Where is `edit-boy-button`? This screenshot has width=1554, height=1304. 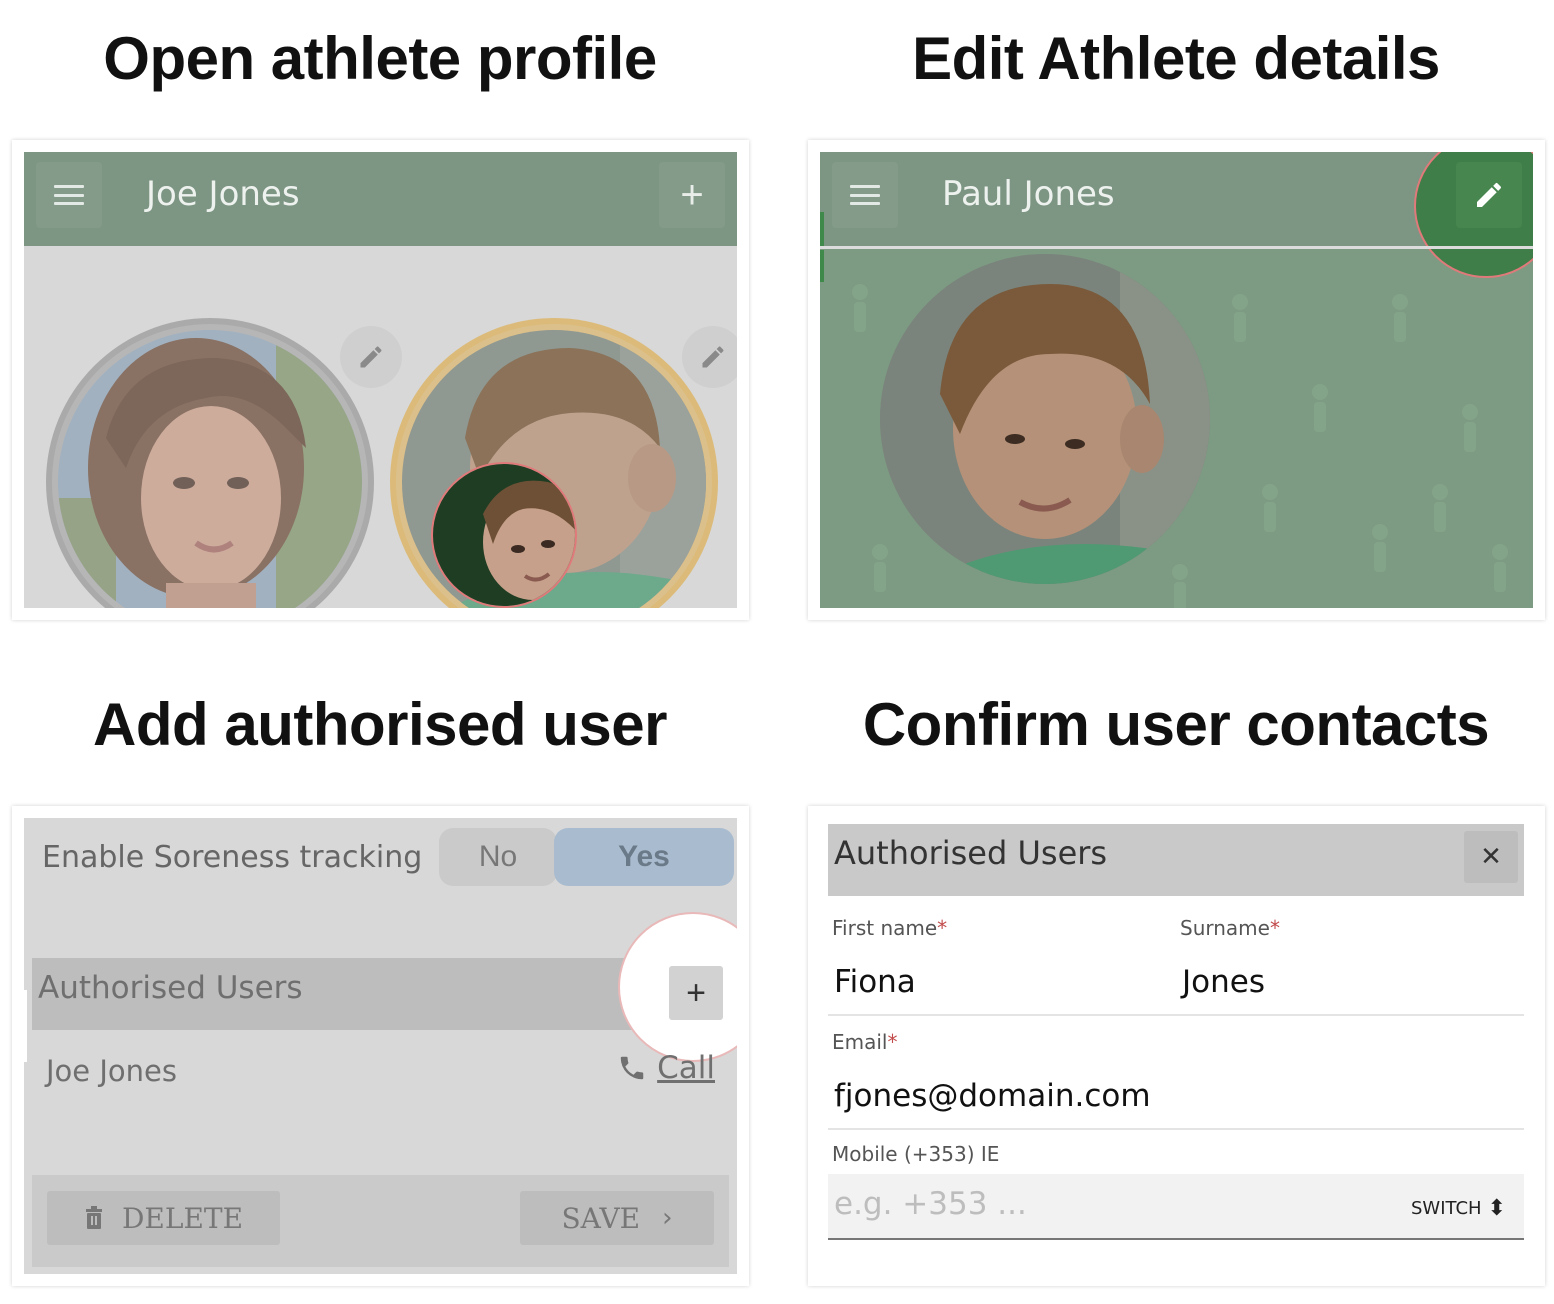 edit-boy-button is located at coordinates (709, 357).